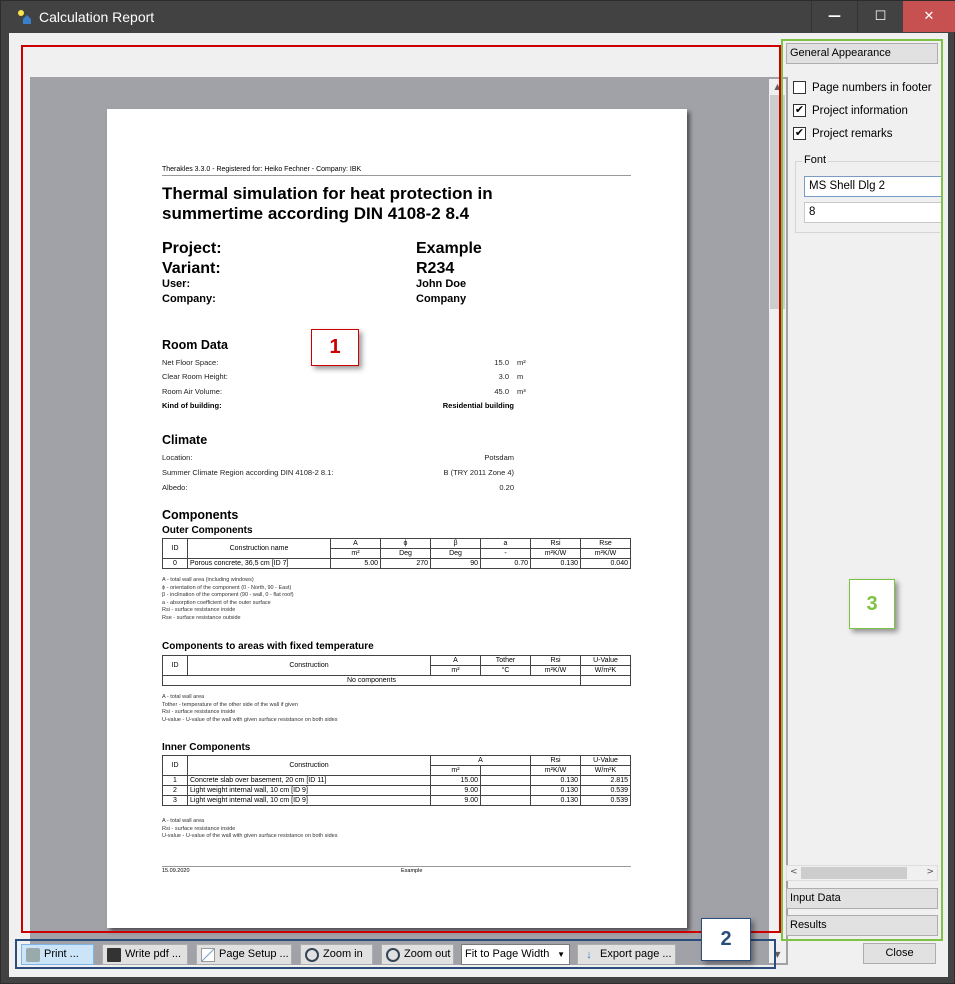 The height and width of the screenshot is (984, 955). What do you see at coordinates (899, 953) in the screenshot?
I see `close-button: Close` at bounding box center [899, 953].